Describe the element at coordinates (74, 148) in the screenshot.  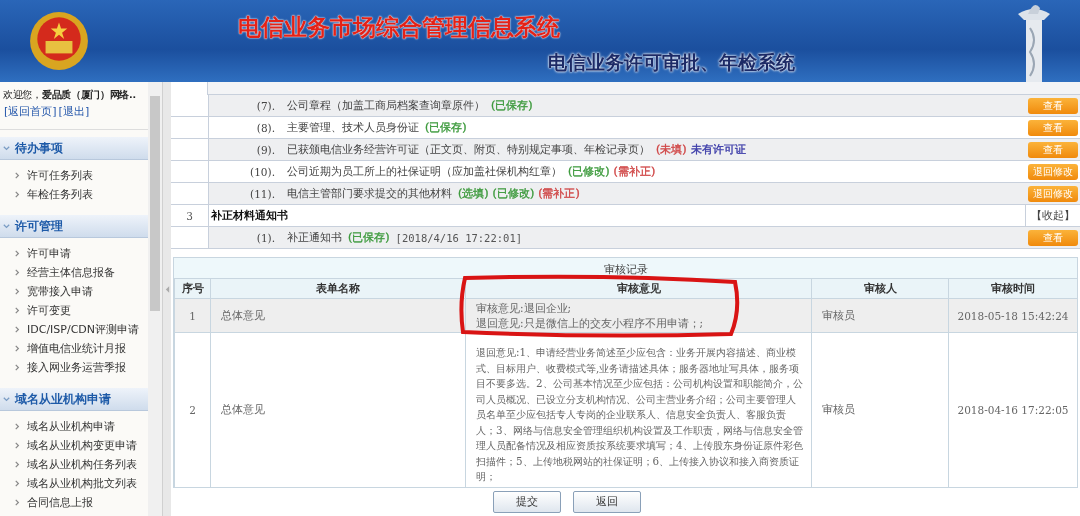
I see `menu-section-header: 待办事项` at that location.